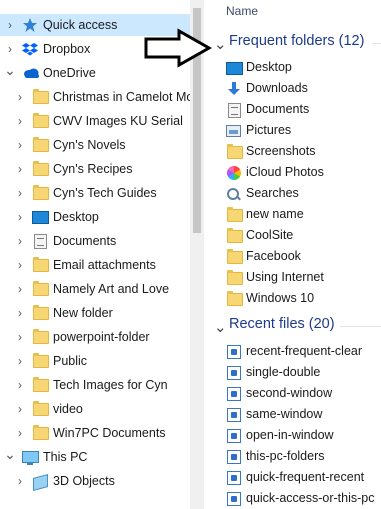 The image size is (381, 509). What do you see at coordinates (259, 67) in the screenshot?
I see `frequent-folder-desktop: Desktop` at bounding box center [259, 67].